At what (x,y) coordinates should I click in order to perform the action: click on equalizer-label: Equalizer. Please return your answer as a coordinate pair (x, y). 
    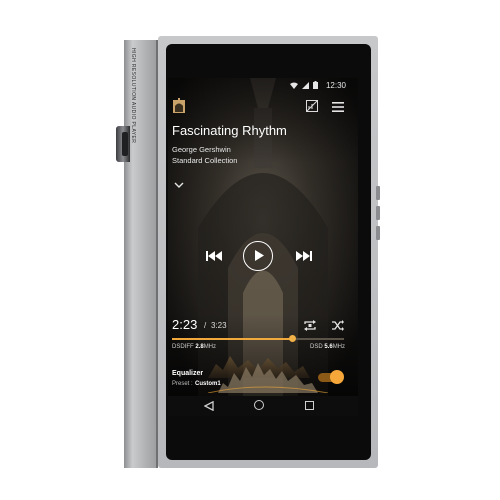
    Looking at the image, I should click on (188, 373).